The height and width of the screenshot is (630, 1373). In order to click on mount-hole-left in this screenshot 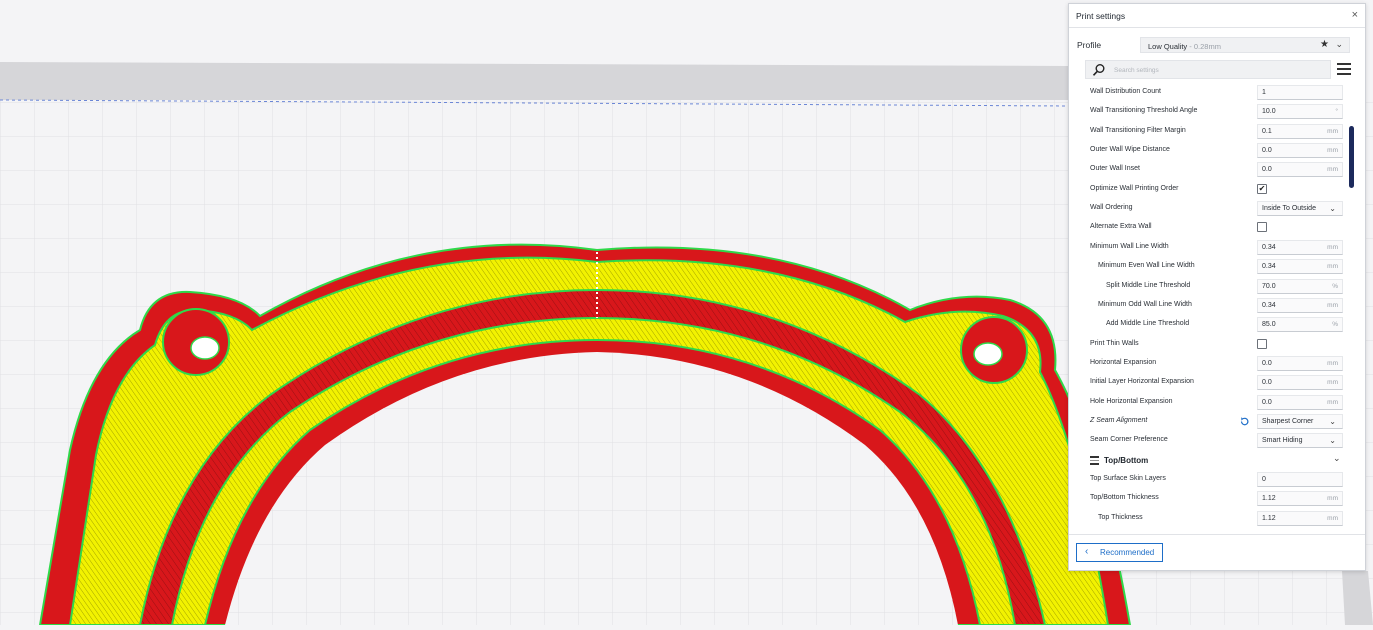, I will do `click(205, 348)`.